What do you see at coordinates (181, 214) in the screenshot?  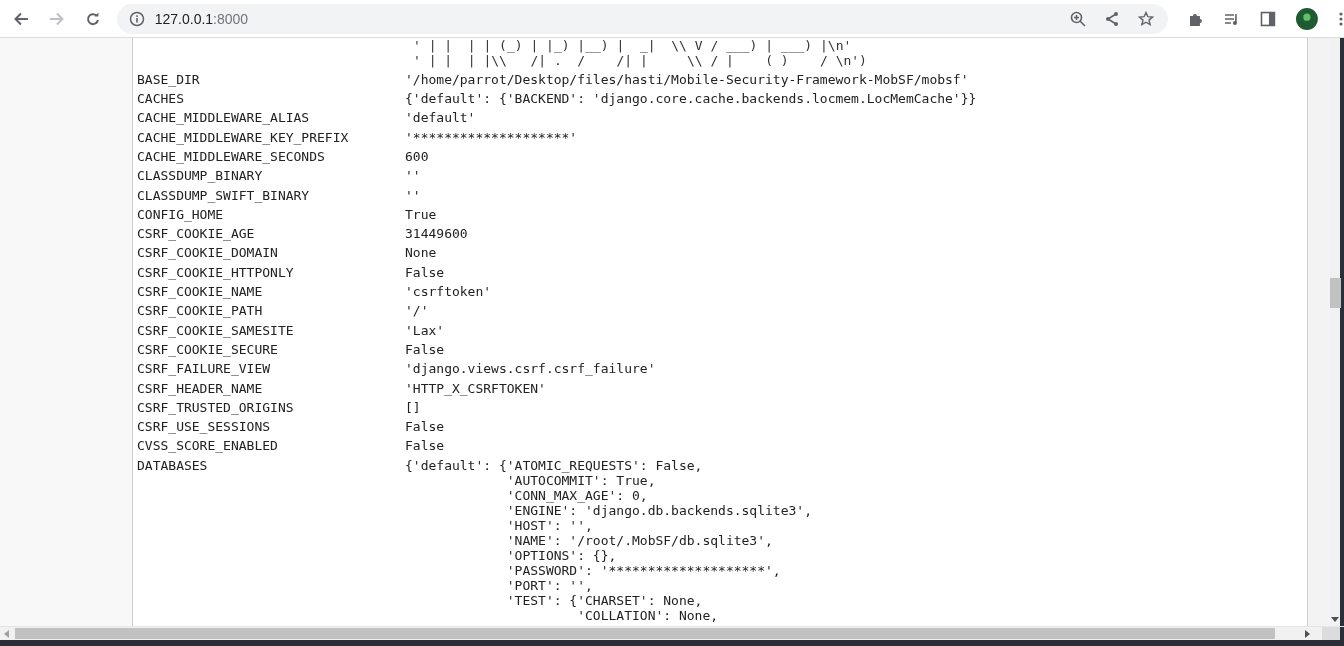 I see `setting-name: CONFIG_HOME` at bounding box center [181, 214].